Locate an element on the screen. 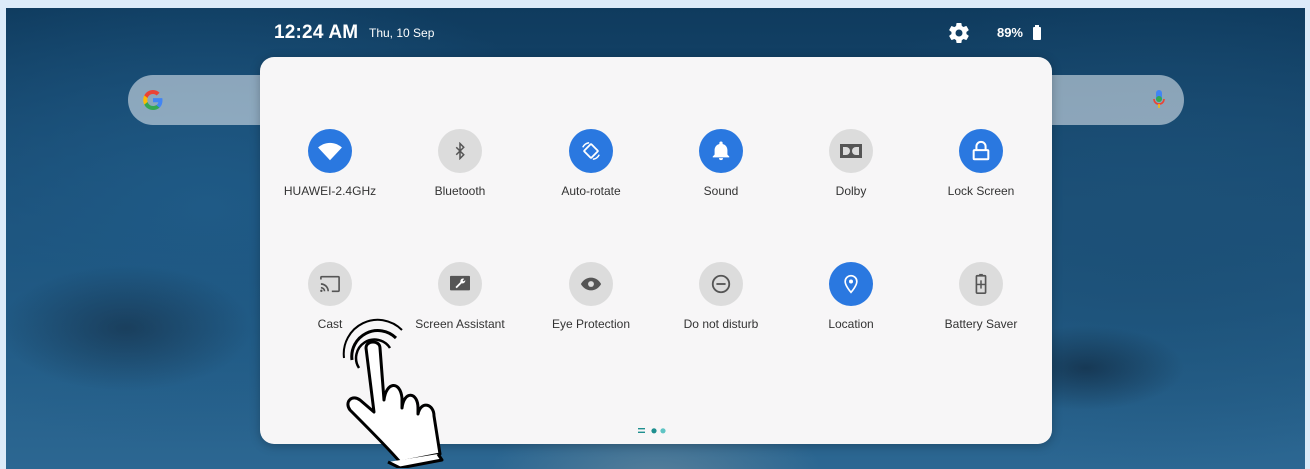 The image size is (1310, 469). tile-label: Eye Protection is located at coordinates (591, 324).